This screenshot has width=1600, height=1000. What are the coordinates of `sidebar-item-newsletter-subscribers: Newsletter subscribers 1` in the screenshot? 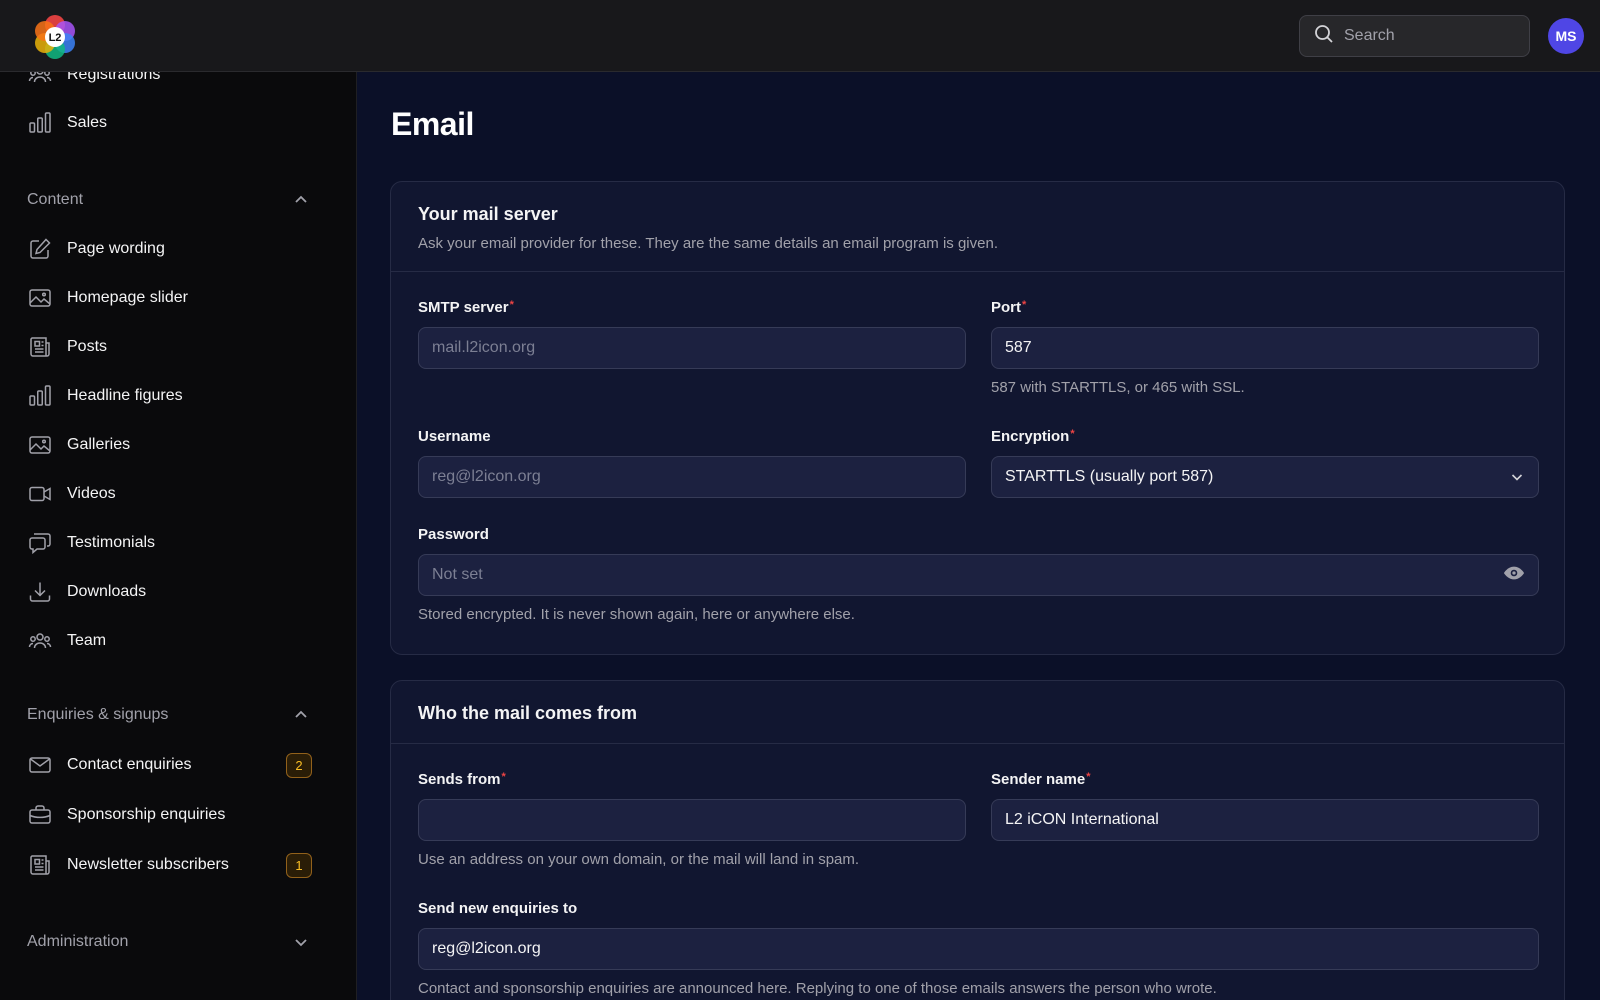 It's located at (178, 865).